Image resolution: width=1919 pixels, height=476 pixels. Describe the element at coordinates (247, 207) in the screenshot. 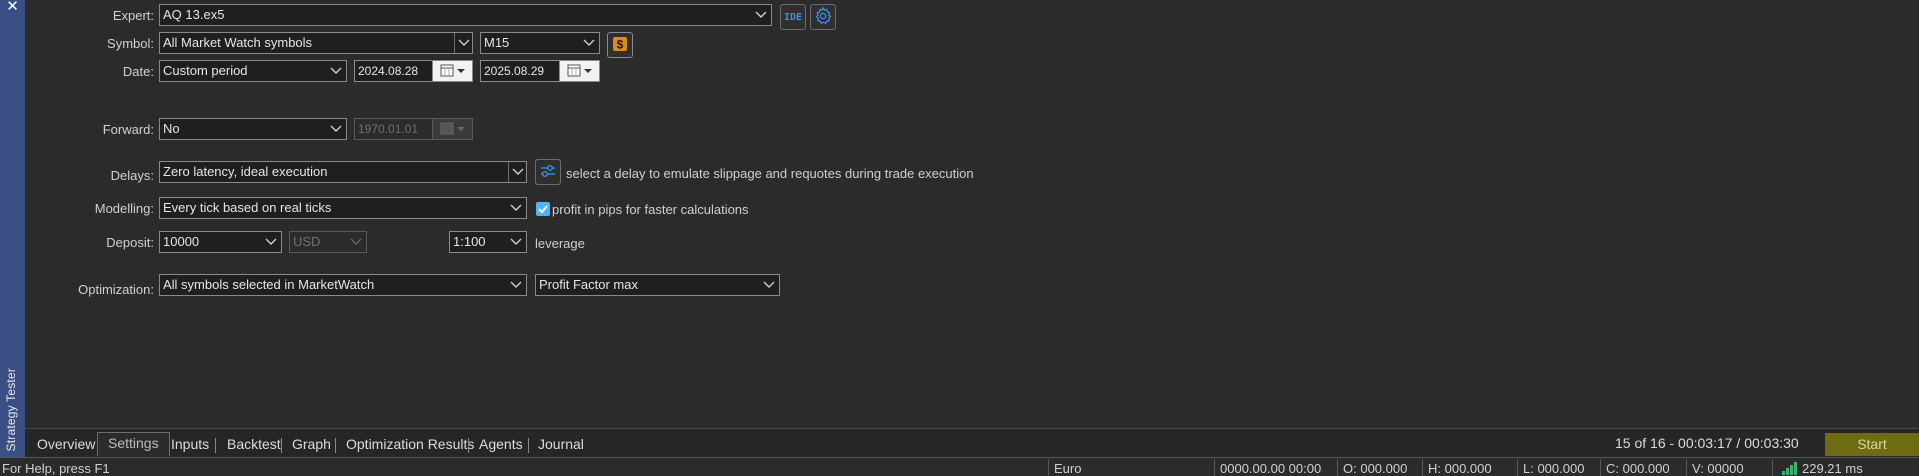

I see `modelling-value: Every tick based on real ticks` at that location.